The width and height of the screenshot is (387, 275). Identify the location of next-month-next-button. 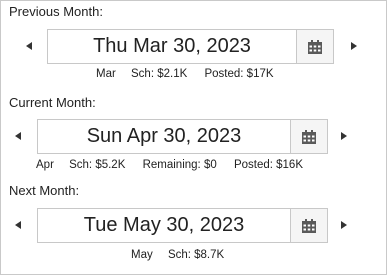
(344, 225).